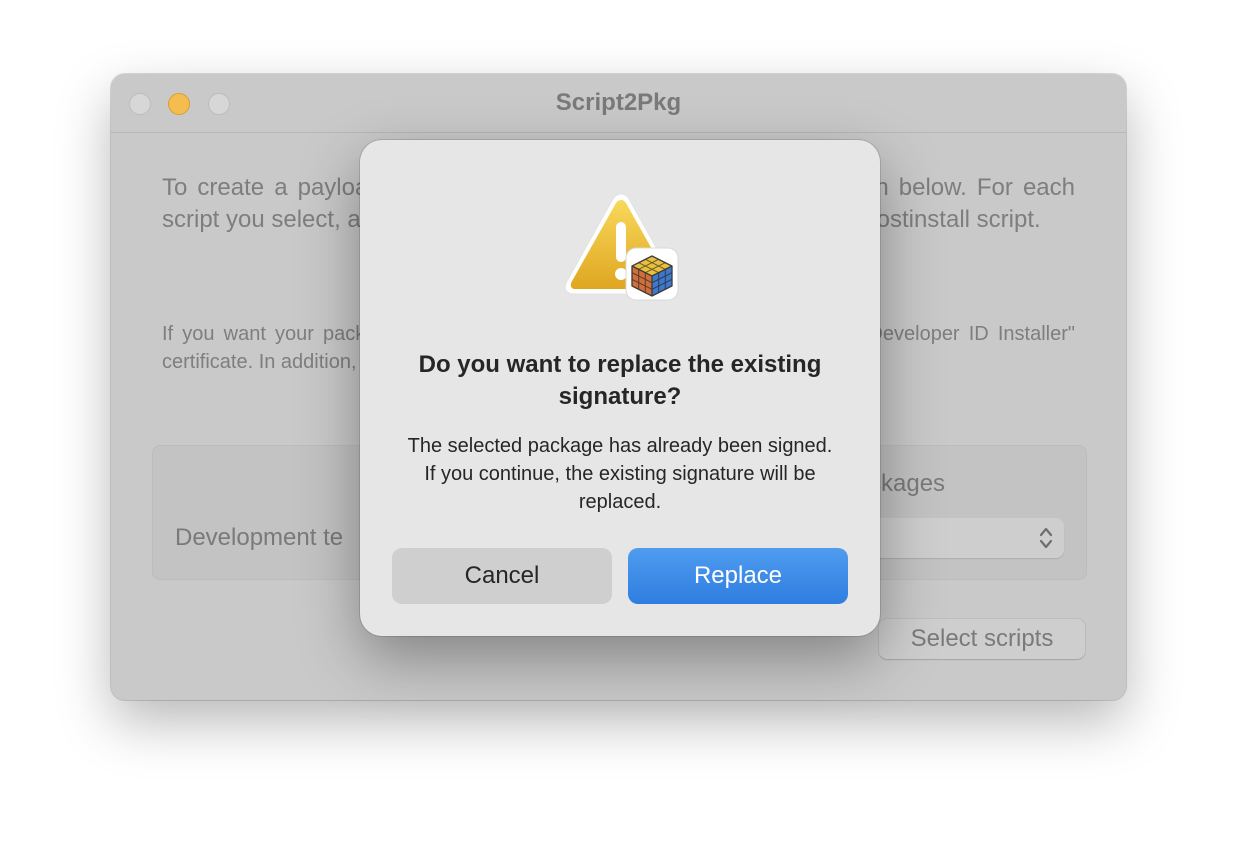 Image resolution: width=1238 pixels, height=848 pixels. Describe the element at coordinates (738, 576) in the screenshot. I see `replace-button: Replace` at that location.